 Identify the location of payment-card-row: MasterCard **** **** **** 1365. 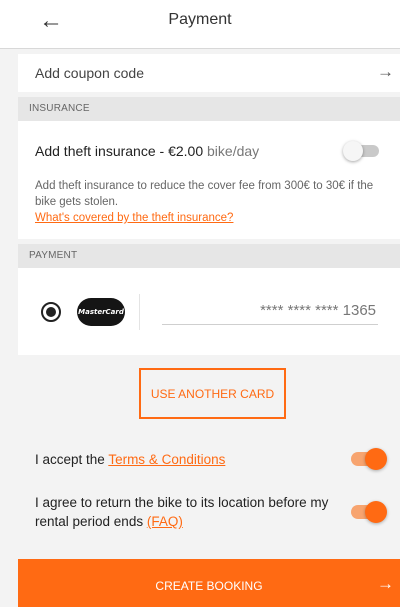
(209, 311).